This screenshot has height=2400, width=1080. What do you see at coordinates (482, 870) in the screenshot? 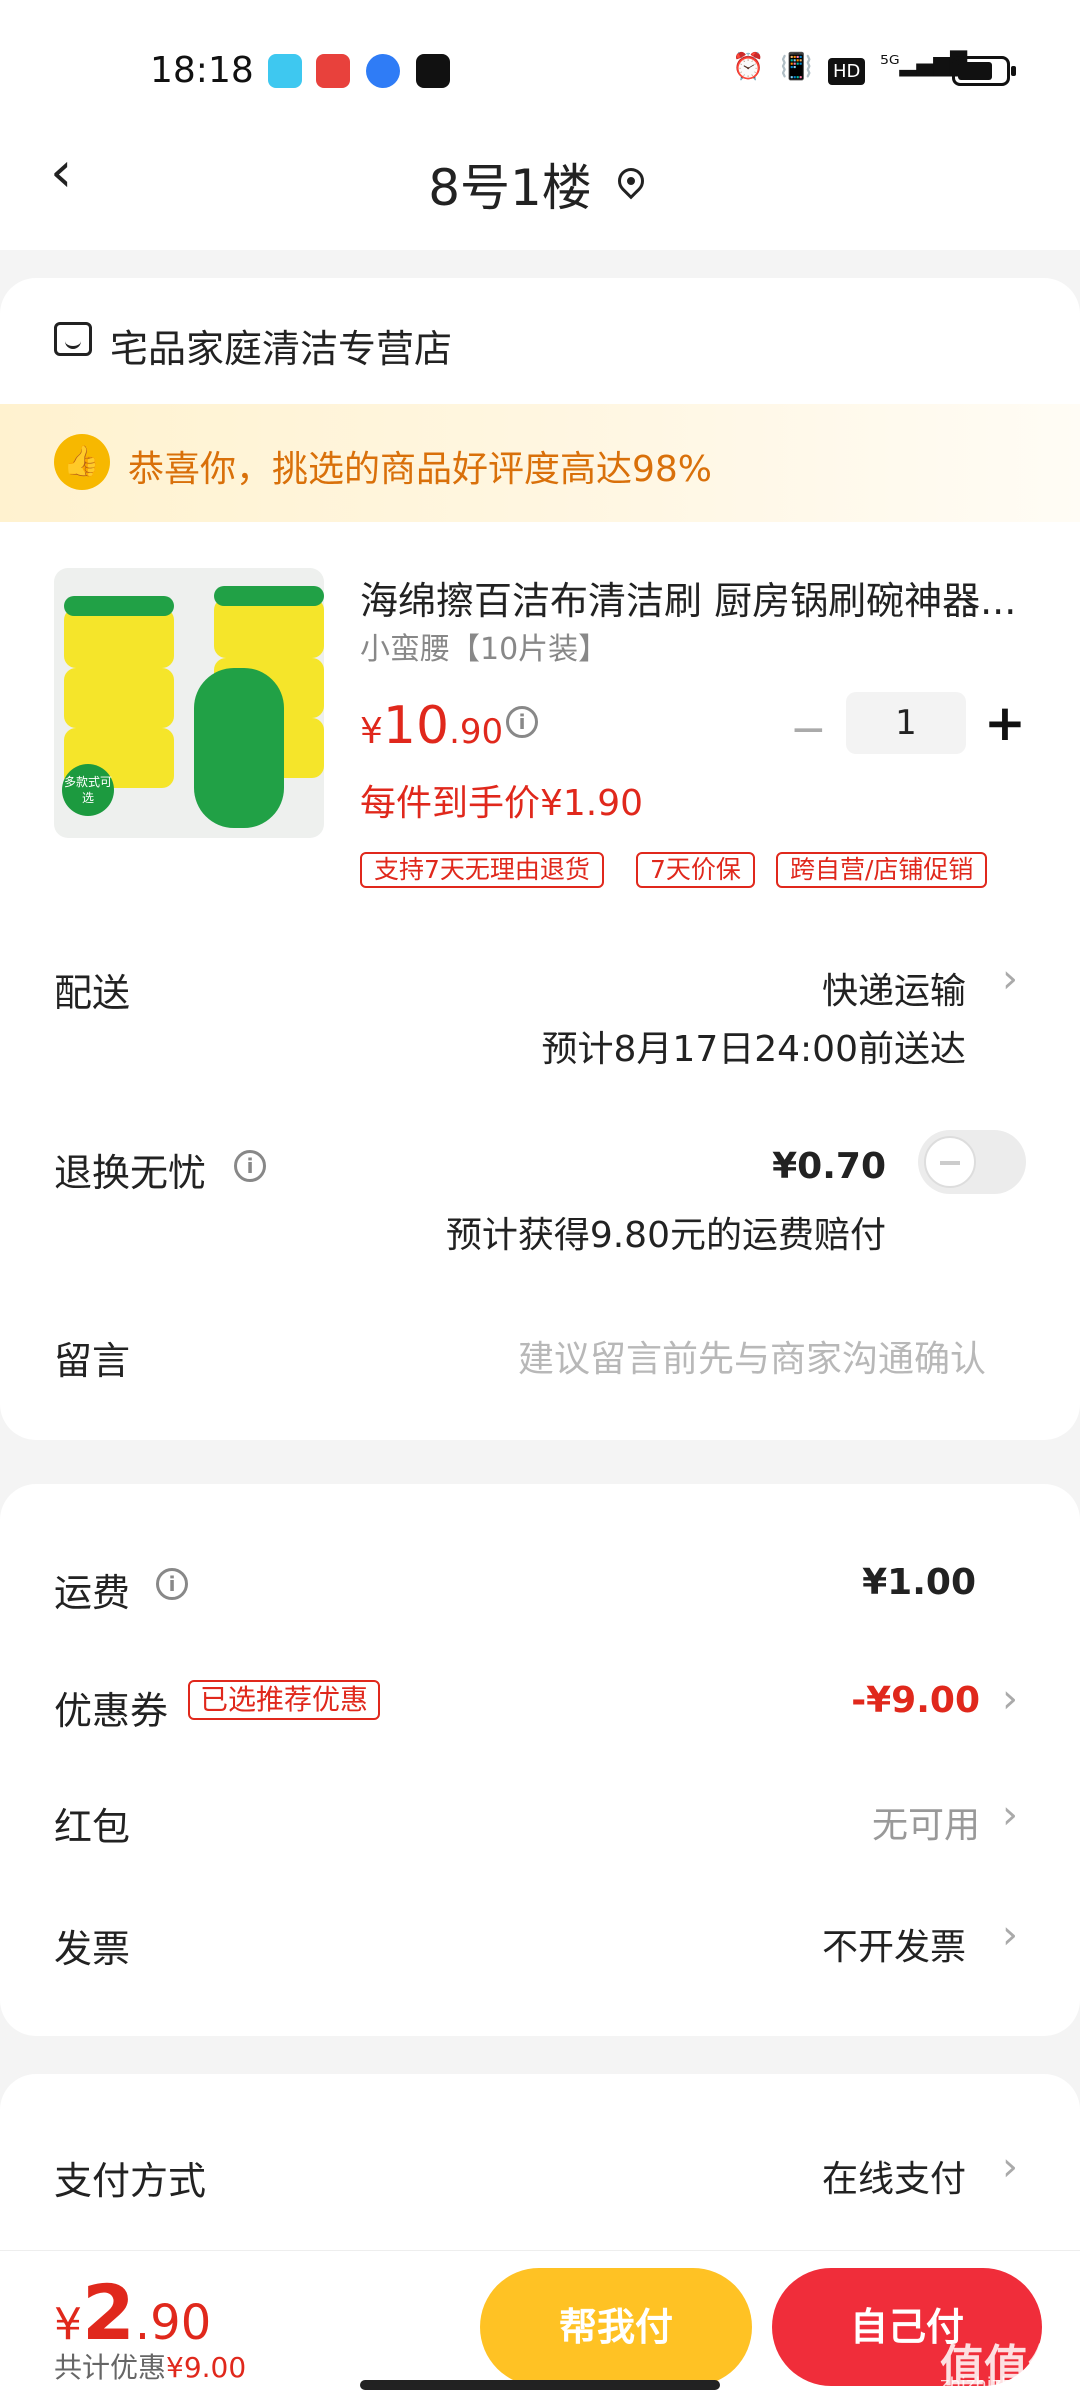
I see `service-tag: 支持7天无理由退货` at bounding box center [482, 870].